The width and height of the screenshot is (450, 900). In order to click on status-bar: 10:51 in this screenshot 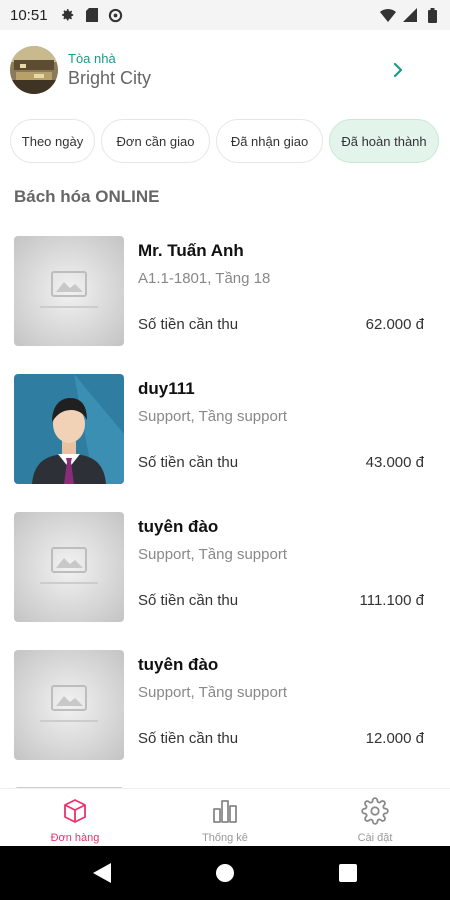, I will do `click(225, 15)`.